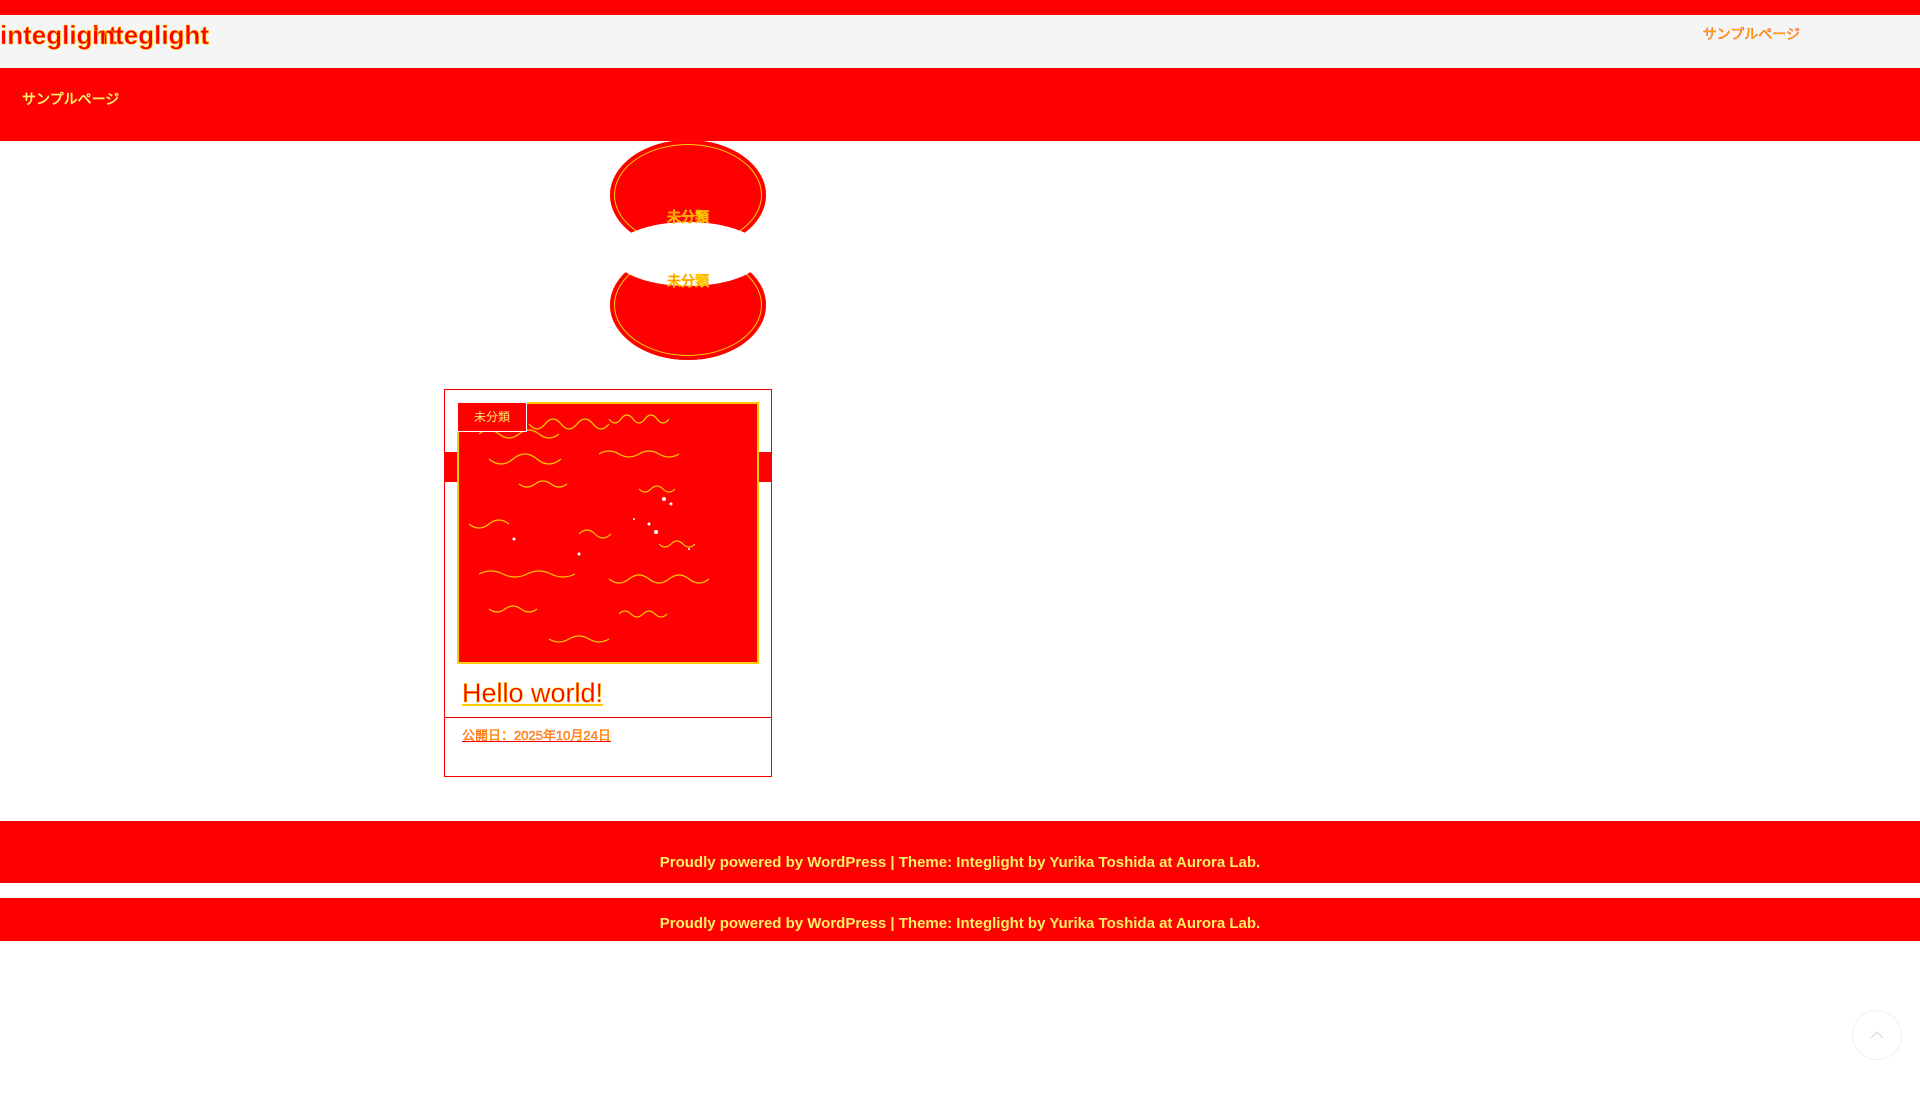  What do you see at coordinates (960, 7) in the screenshot?
I see `top-stripe` at bounding box center [960, 7].